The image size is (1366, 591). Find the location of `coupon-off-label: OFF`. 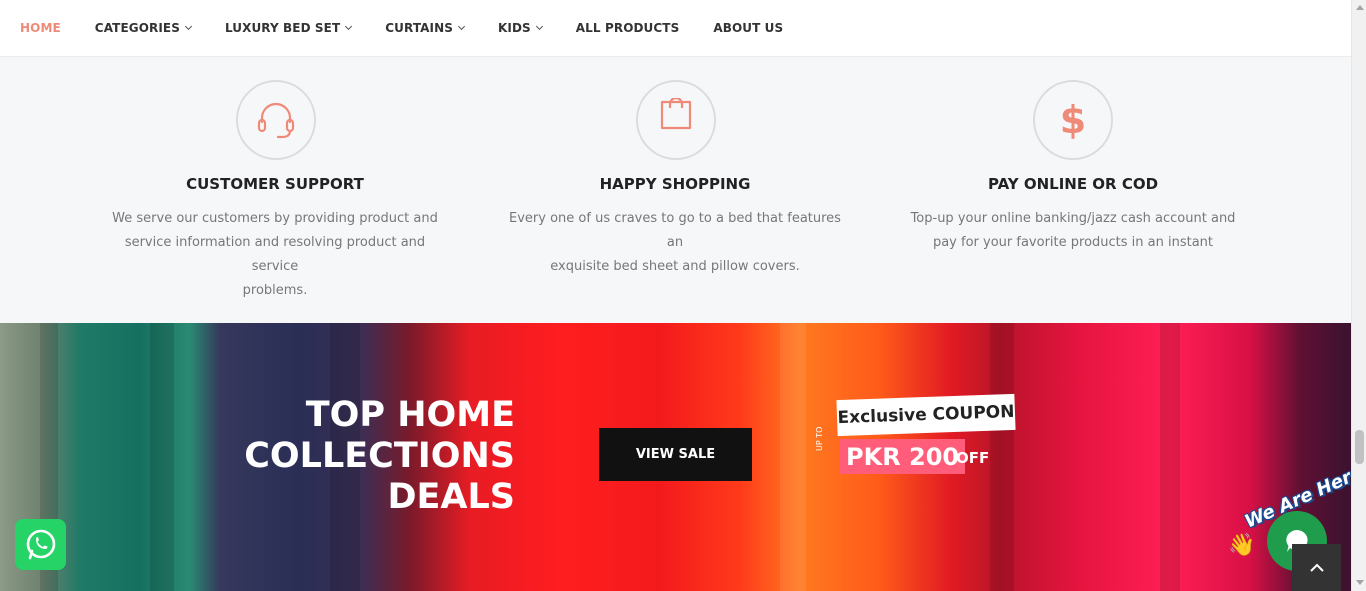

coupon-off-label: OFF is located at coordinates (973, 458).